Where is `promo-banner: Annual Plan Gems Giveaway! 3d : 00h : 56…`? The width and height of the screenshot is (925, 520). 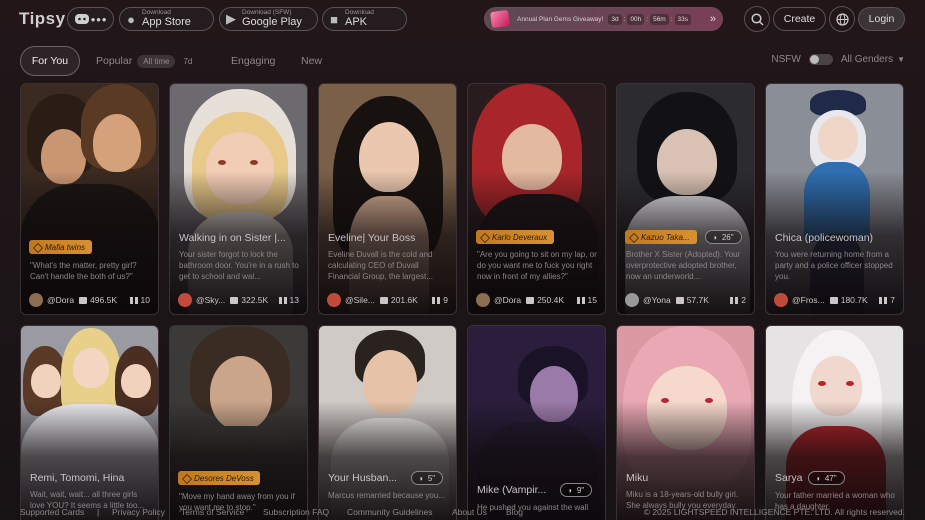 promo-banner: Annual Plan Gems Giveaway! 3d : 00h : 56… is located at coordinates (603, 19).